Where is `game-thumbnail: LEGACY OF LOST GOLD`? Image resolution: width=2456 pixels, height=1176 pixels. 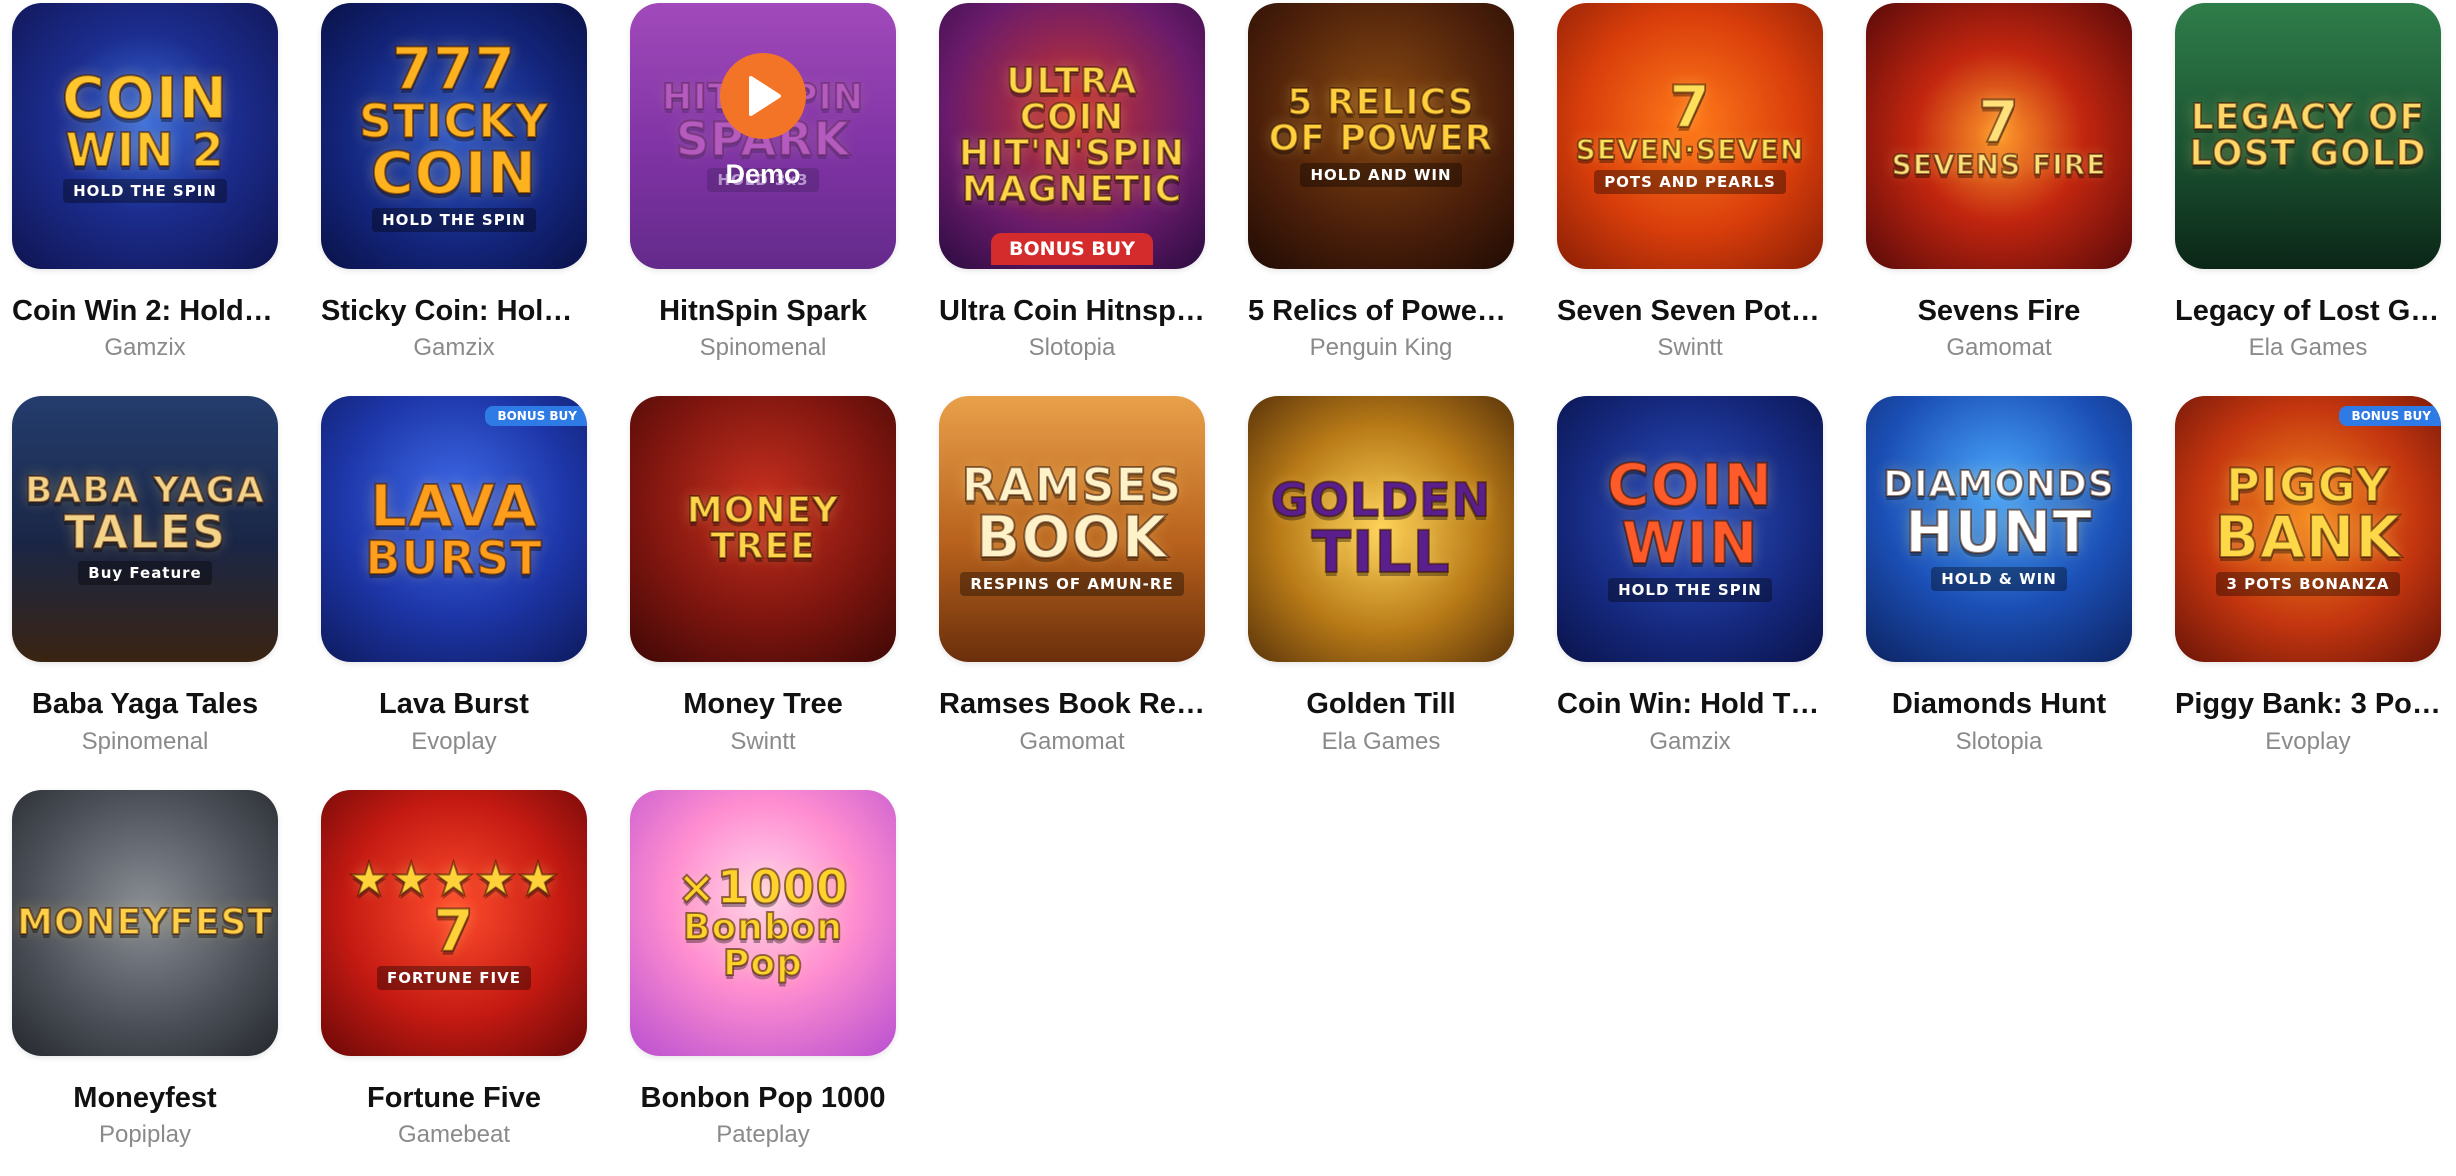 game-thumbnail: LEGACY OF LOST GOLD is located at coordinates (2308, 136).